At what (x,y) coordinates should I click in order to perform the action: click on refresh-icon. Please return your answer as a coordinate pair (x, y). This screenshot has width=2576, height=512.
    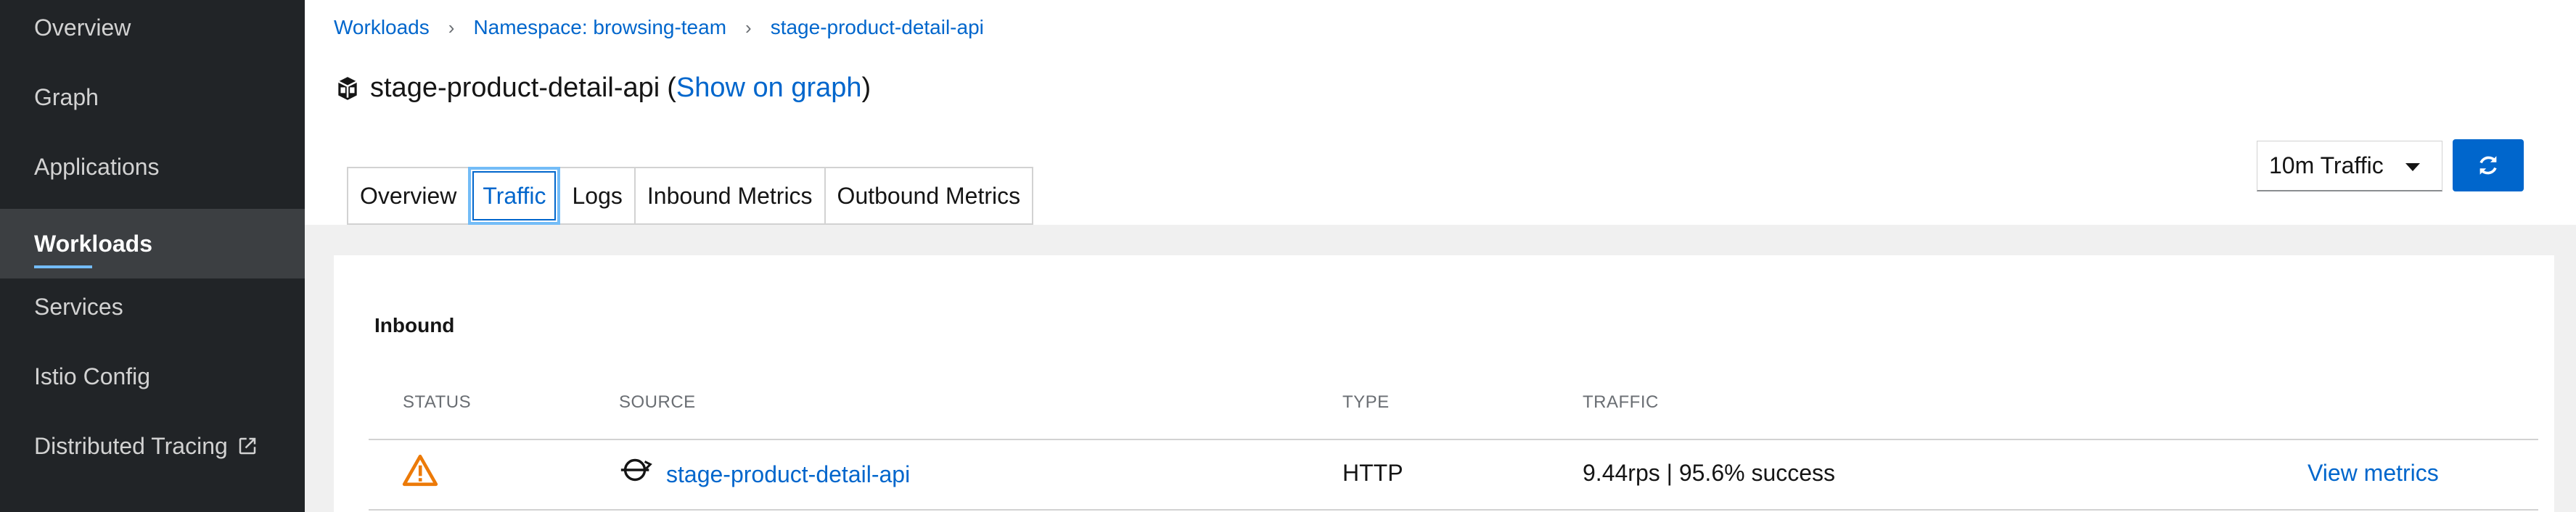
    Looking at the image, I should click on (2488, 165).